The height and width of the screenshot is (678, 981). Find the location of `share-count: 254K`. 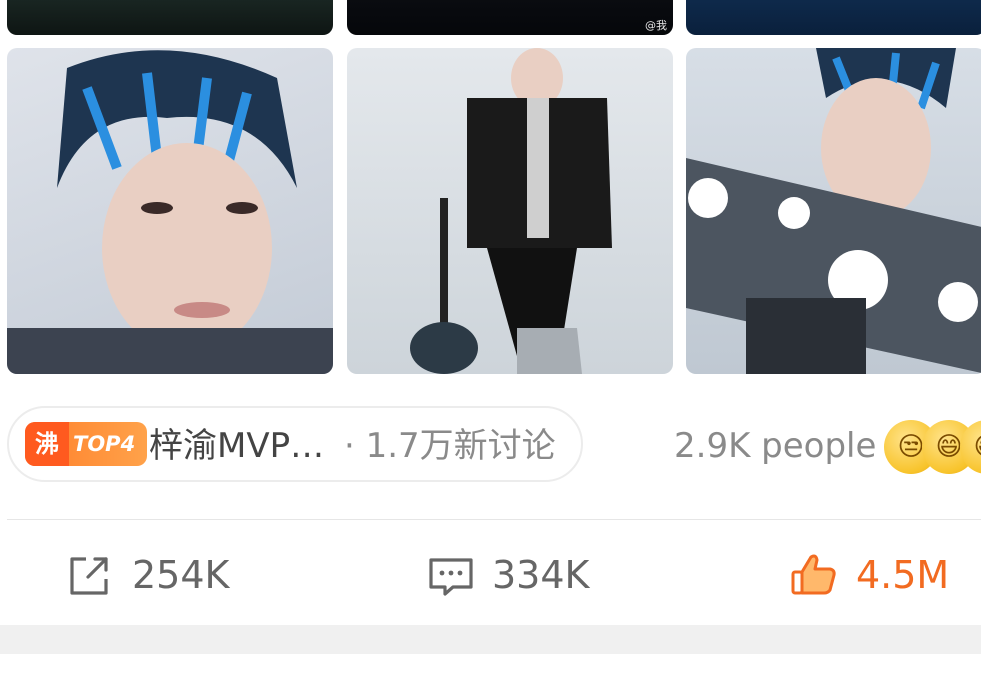

share-count: 254K is located at coordinates (181, 575).